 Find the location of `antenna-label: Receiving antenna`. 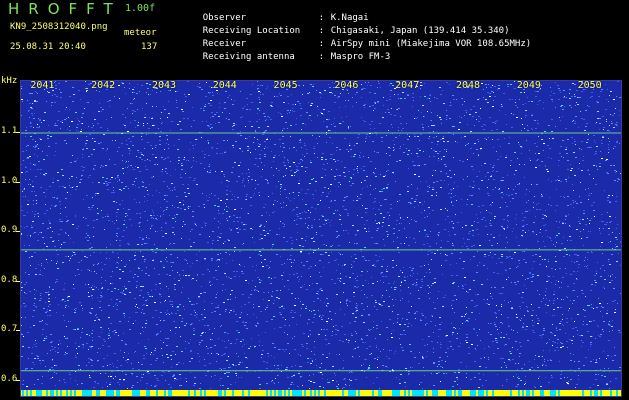

antenna-label: Receiving antenna is located at coordinates (248, 57).